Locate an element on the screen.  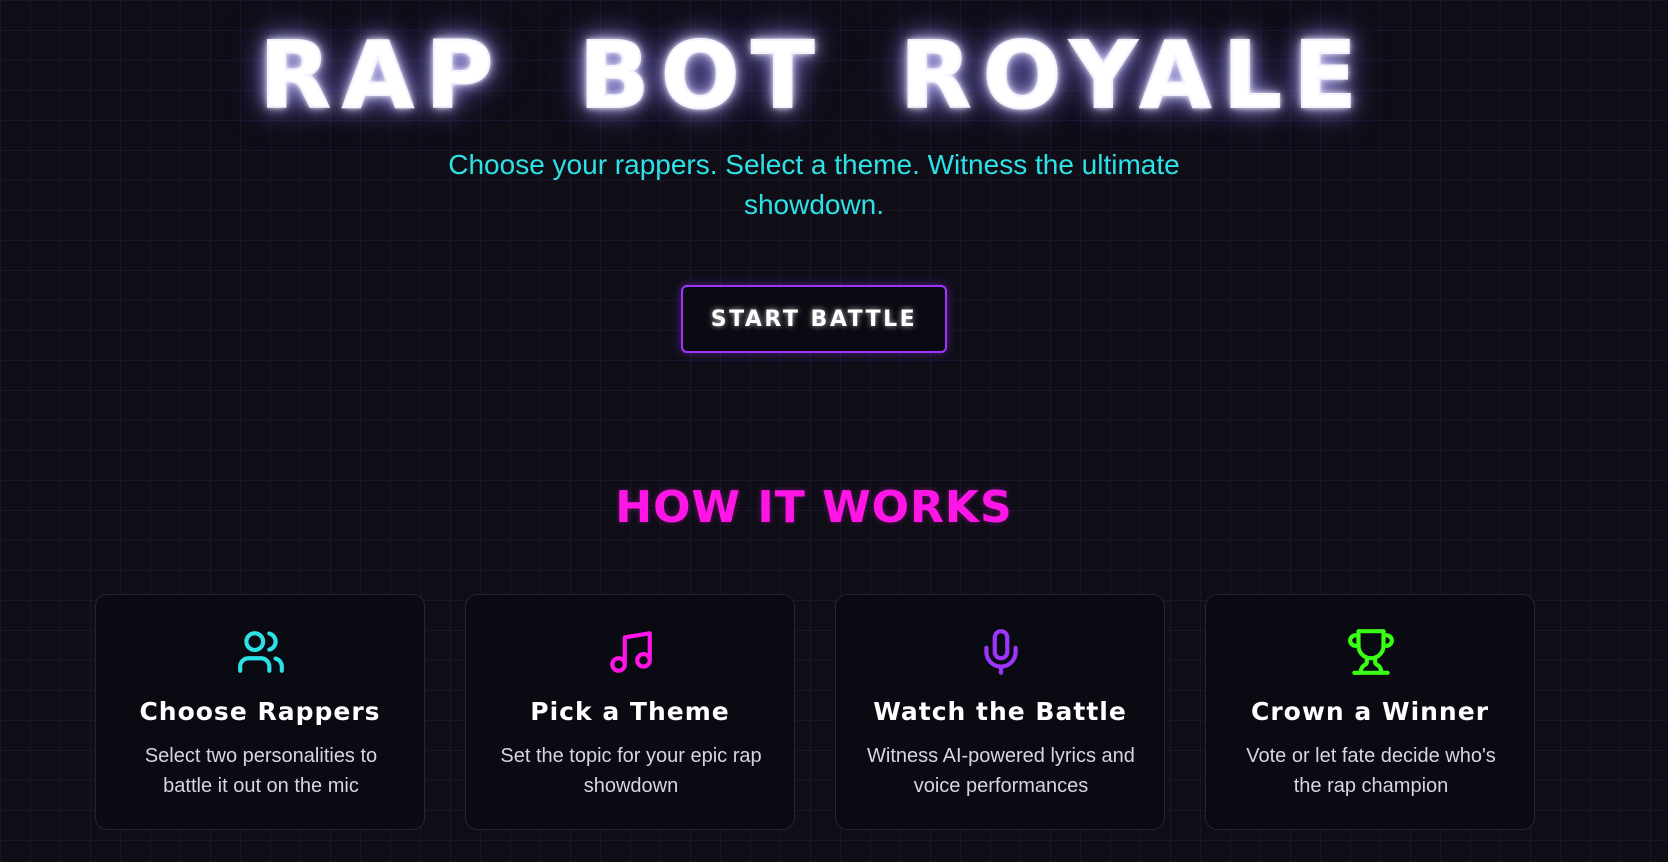
step-title: Pick a Theme is located at coordinates (630, 711).